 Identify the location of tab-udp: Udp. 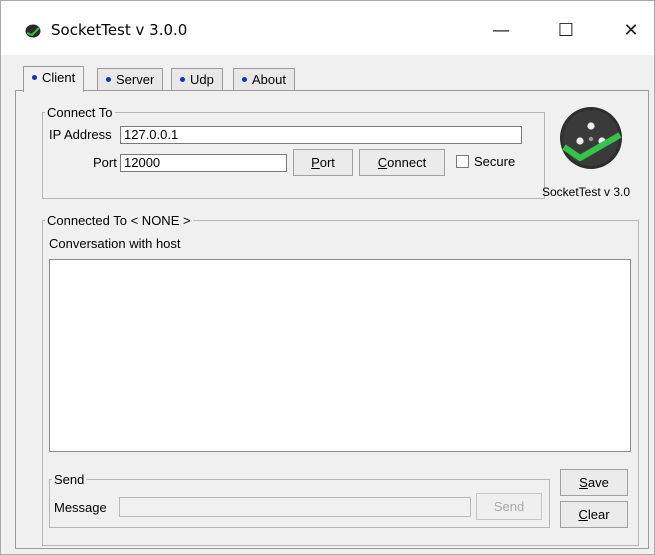
(197, 79).